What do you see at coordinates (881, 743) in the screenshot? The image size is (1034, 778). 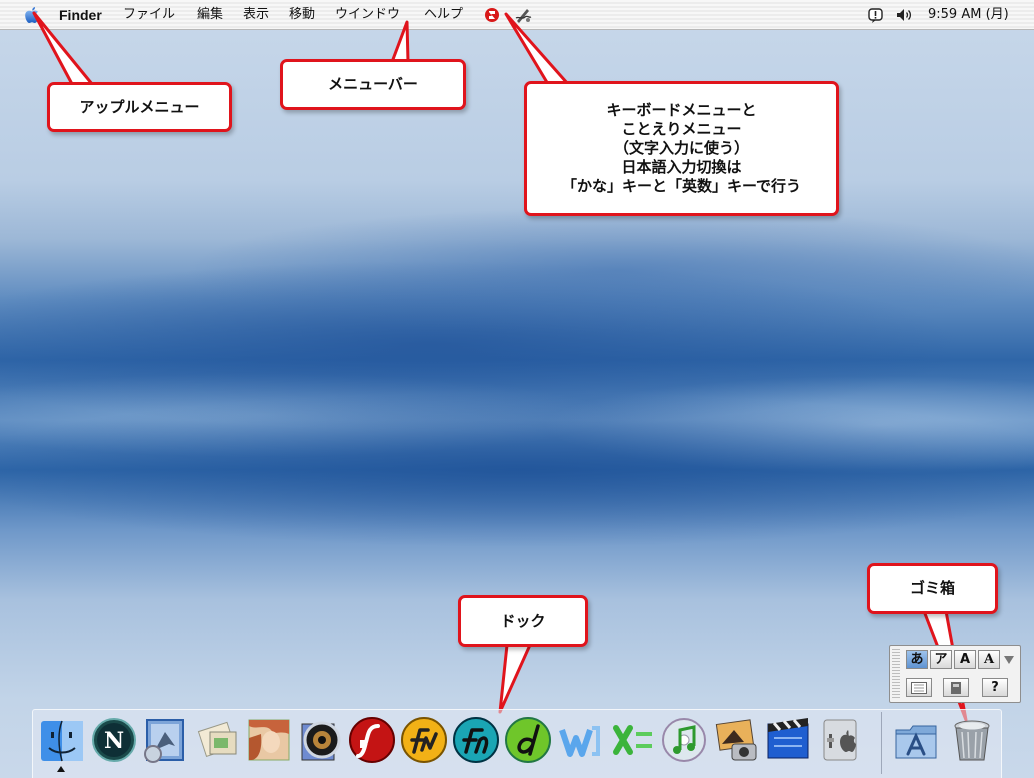 I see `dock-separator` at bounding box center [881, 743].